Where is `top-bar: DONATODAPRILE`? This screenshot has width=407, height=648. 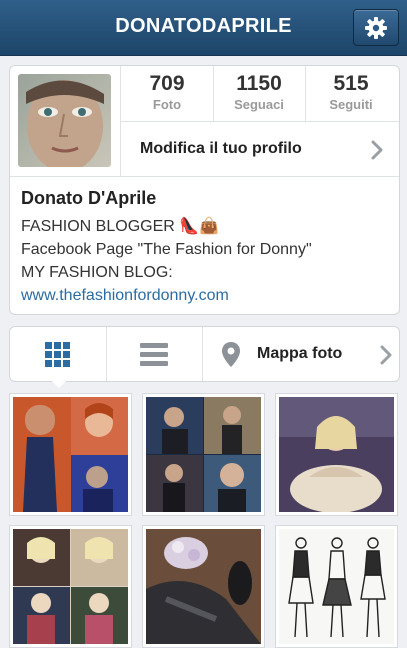 top-bar: DONATODAPRILE is located at coordinates (203, 28).